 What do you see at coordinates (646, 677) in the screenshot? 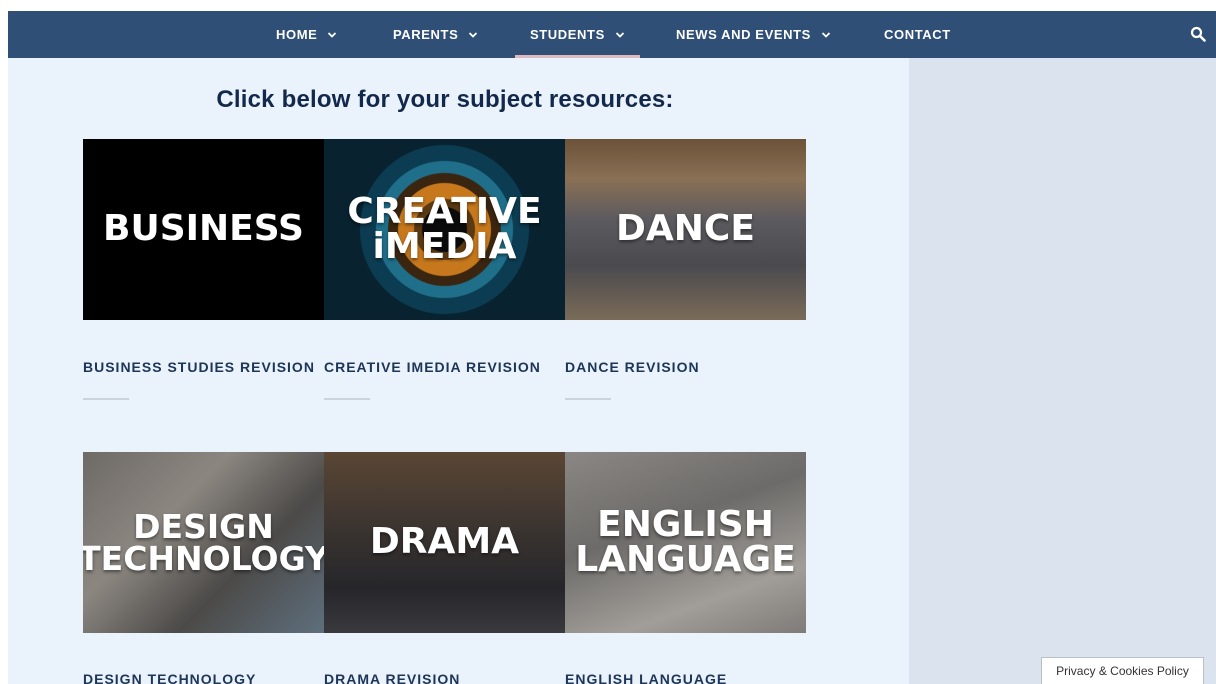
I see `subject-link-english-language: ENGLISH LANGUAGE` at bounding box center [646, 677].